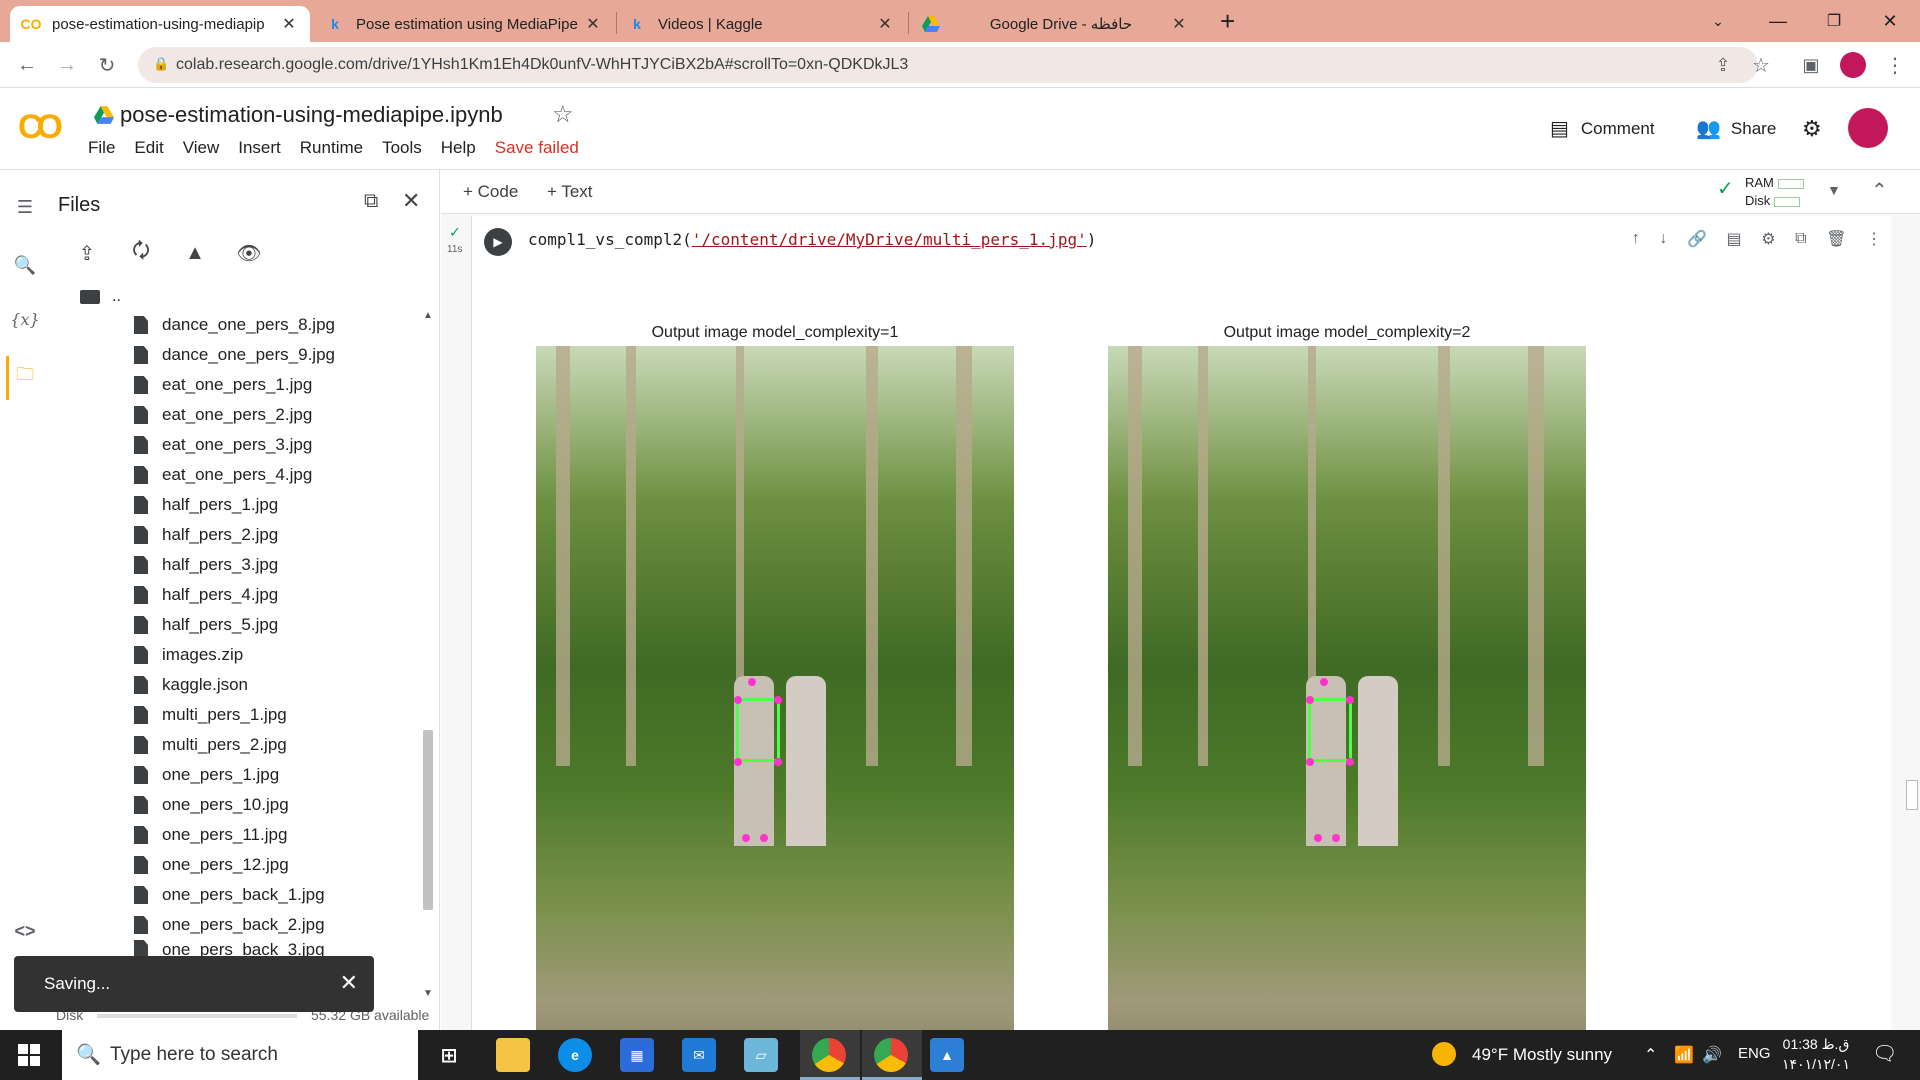 The width and height of the screenshot is (1920, 1080). What do you see at coordinates (1890, 21) in the screenshot?
I see `window-close-icon: ✕` at bounding box center [1890, 21].